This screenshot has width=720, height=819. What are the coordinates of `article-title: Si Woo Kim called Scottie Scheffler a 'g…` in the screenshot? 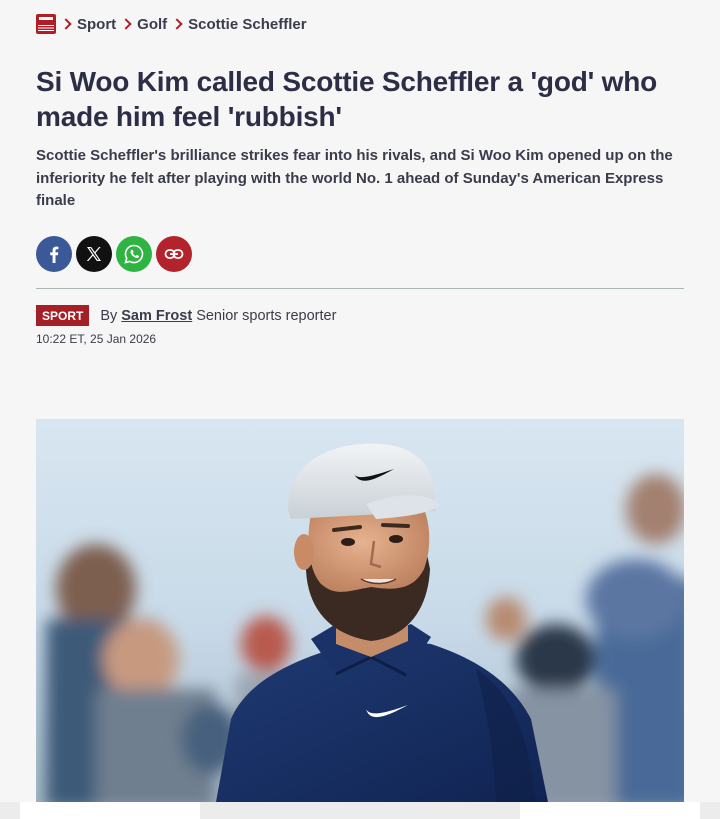 It's located at (347, 99).